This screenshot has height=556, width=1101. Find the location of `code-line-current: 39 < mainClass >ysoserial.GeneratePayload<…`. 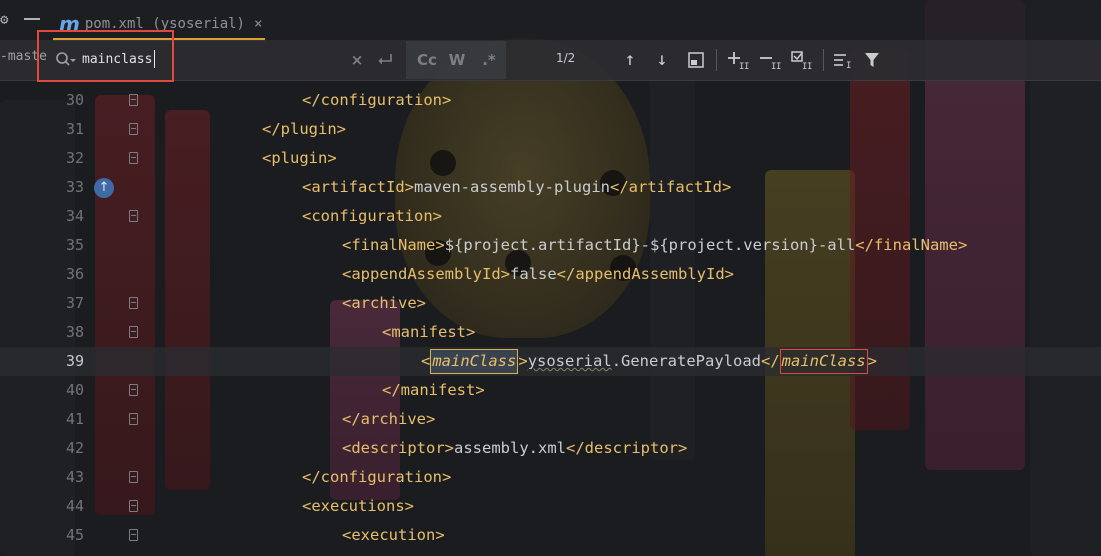

code-line-current: 39 < mainClass >ysoserial.GeneratePayload<… is located at coordinates (550, 361).